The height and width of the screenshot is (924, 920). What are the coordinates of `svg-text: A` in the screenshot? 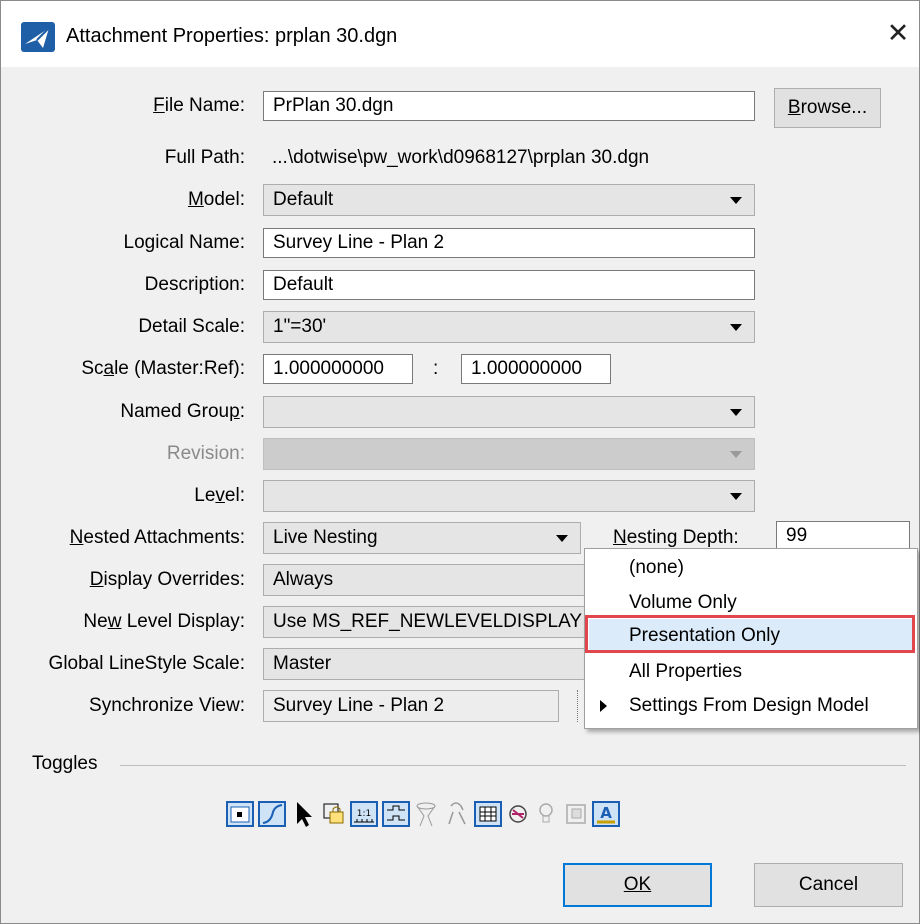 It's located at (606, 813).